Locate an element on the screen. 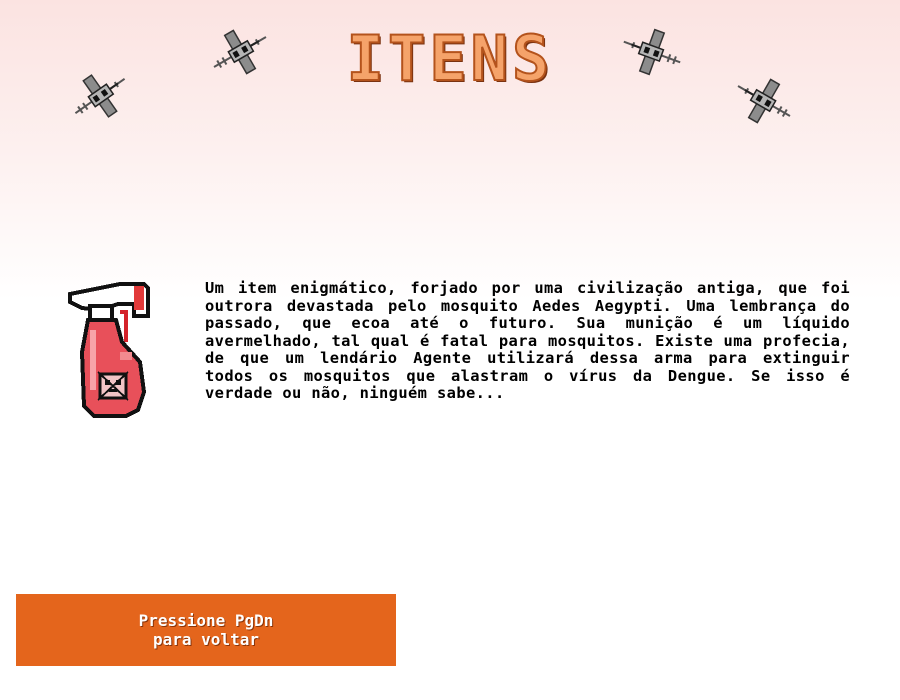 Image resolution: width=900 pixels, height=700 pixels. screen-title: ITENS is located at coordinates (450, 58).